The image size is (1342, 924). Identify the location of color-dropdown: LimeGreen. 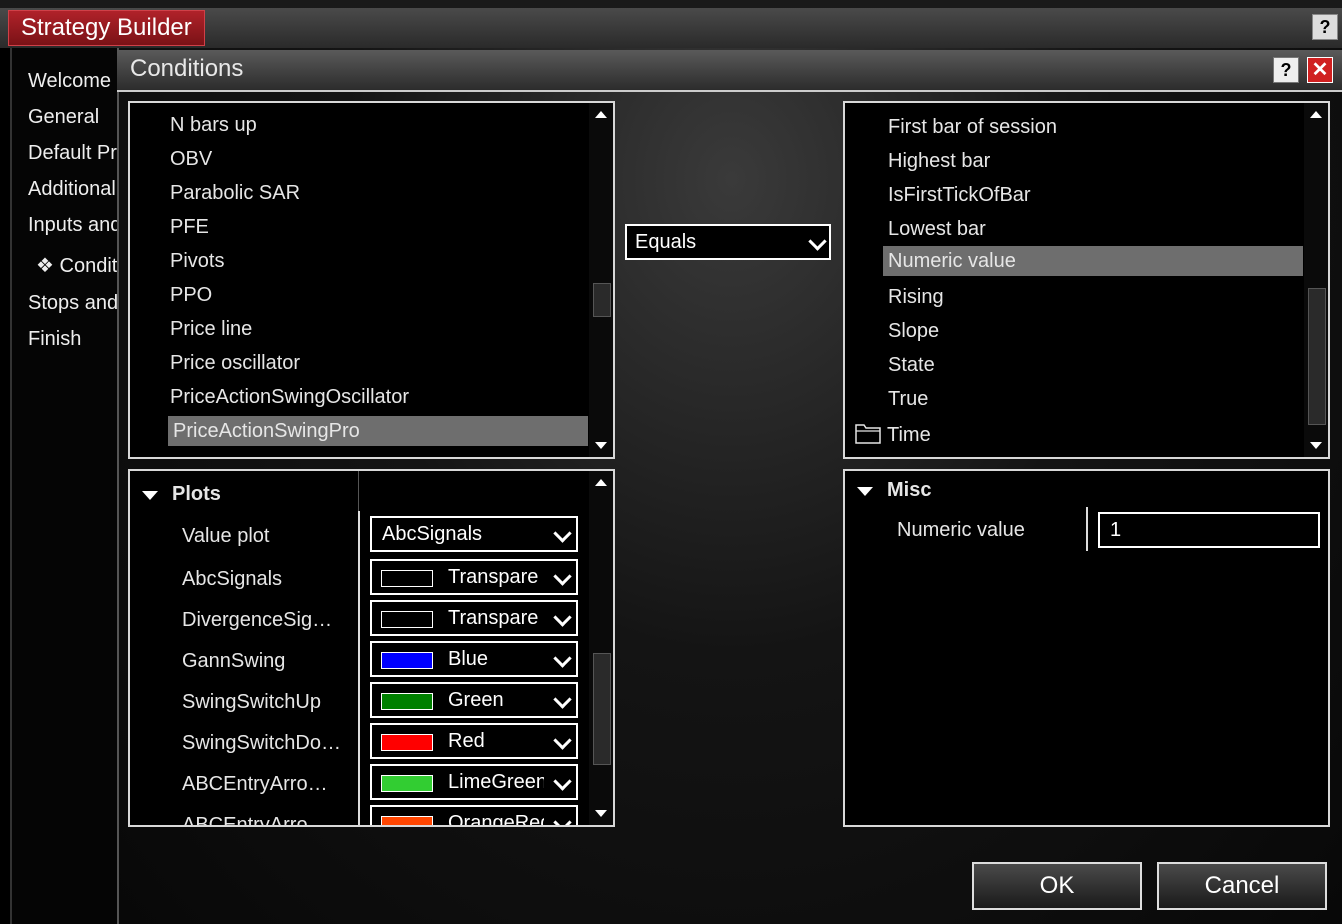
(474, 782).